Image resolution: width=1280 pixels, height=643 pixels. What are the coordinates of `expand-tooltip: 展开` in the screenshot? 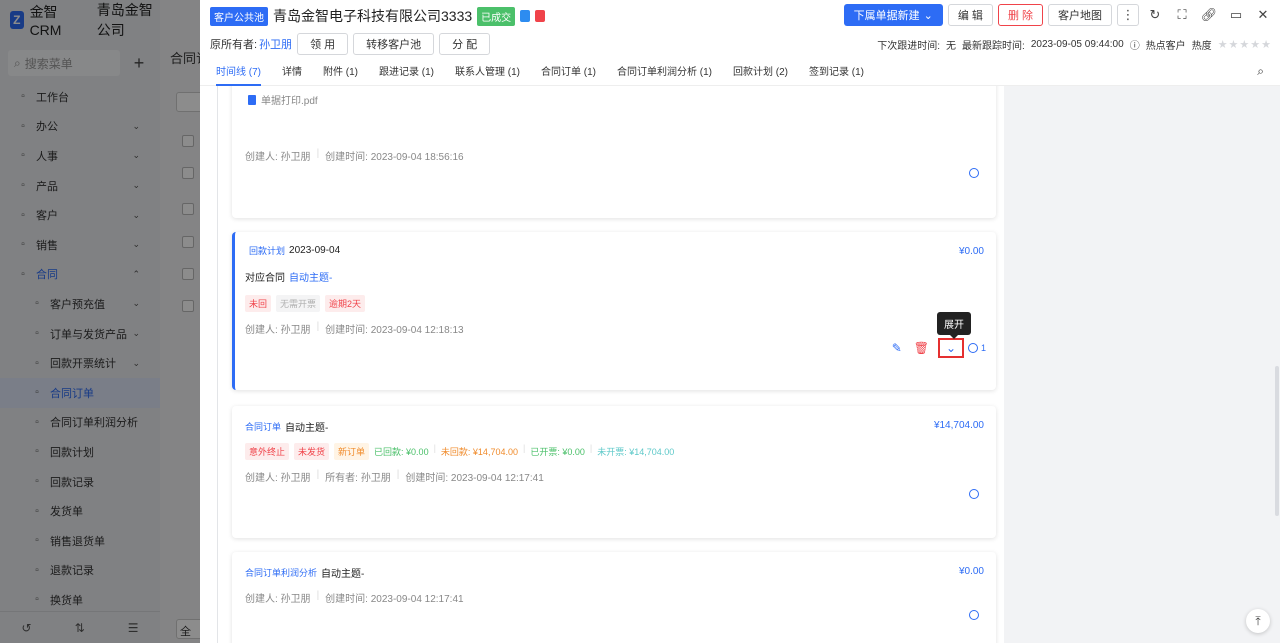 It's located at (954, 325).